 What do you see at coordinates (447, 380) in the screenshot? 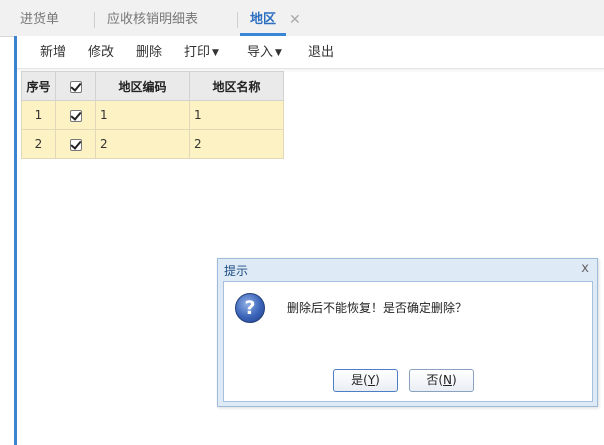
I see `no-hotkey: N` at bounding box center [447, 380].